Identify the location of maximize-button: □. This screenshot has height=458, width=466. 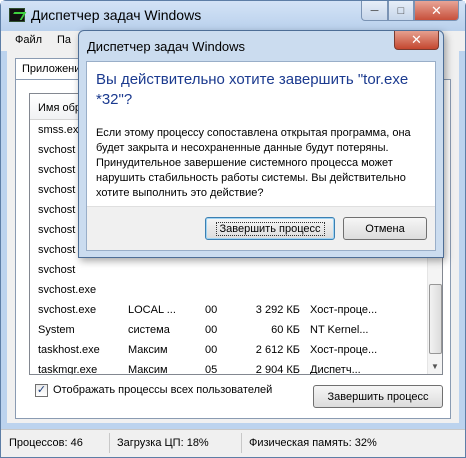
(401, 11).